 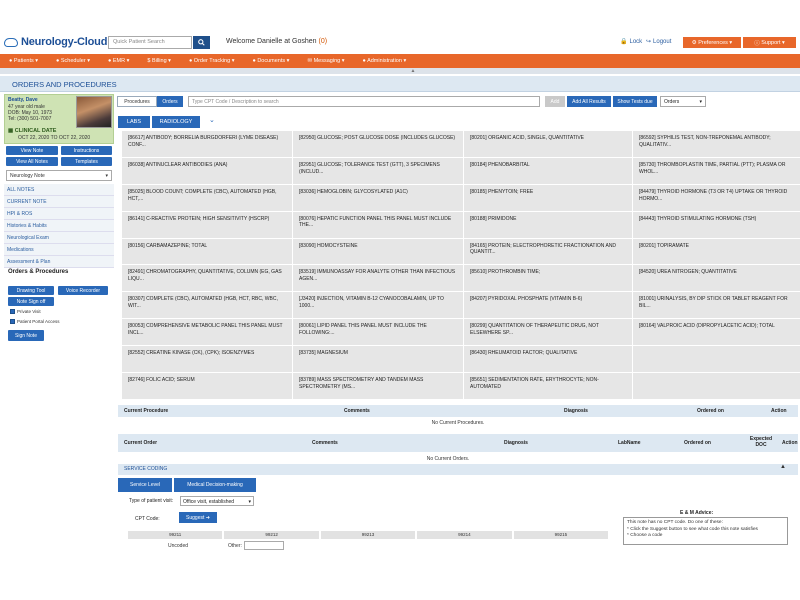 What do you see at coordinates (134, 122) in the screenshot?
I see `tab-labs: LABS` at bounding box center [134, 122].